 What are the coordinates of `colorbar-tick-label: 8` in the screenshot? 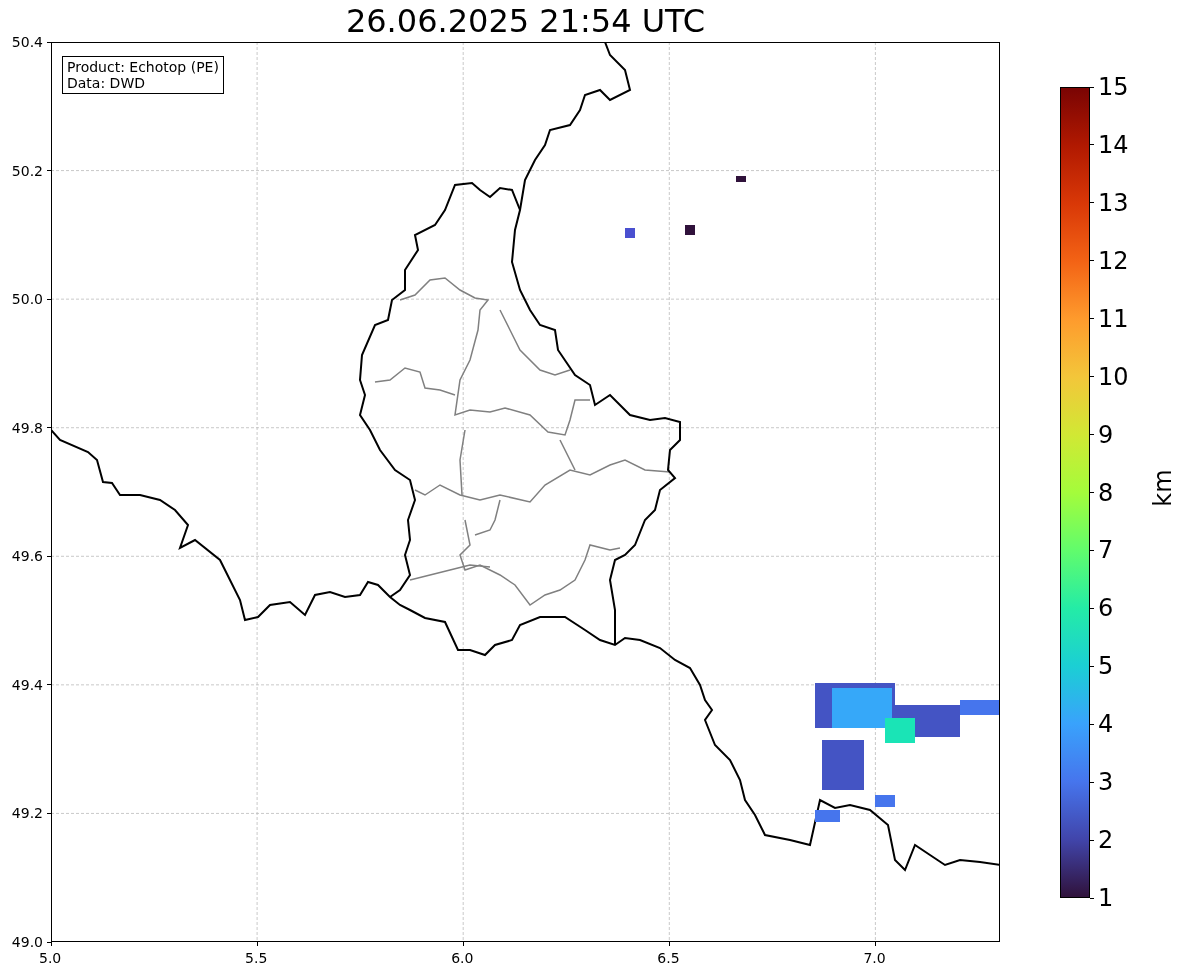 It's located at (1106, 492).